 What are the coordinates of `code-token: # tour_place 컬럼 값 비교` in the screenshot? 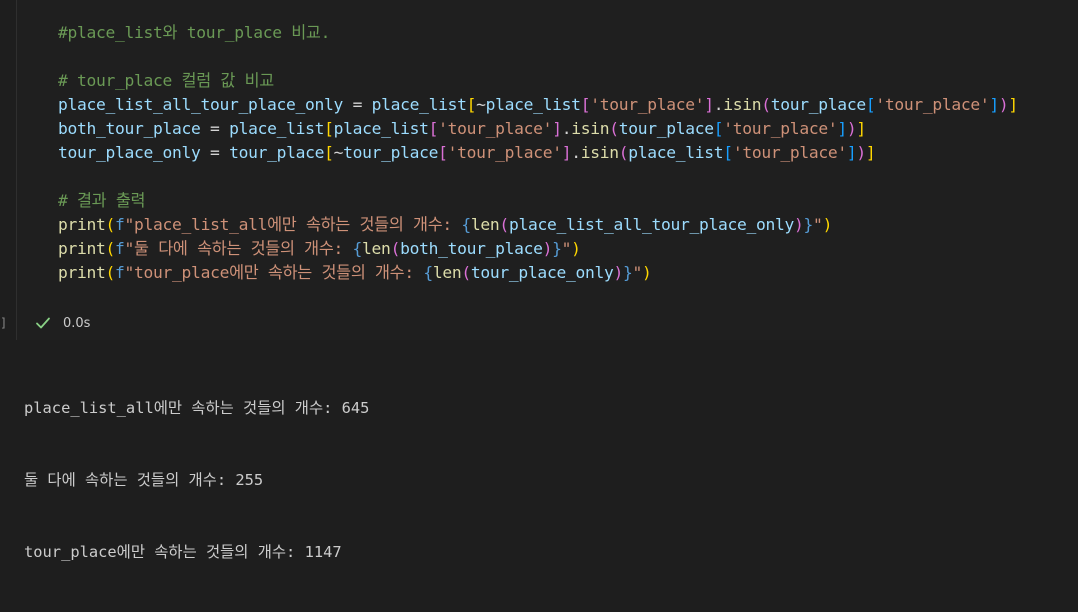 It's located at (166, 80).